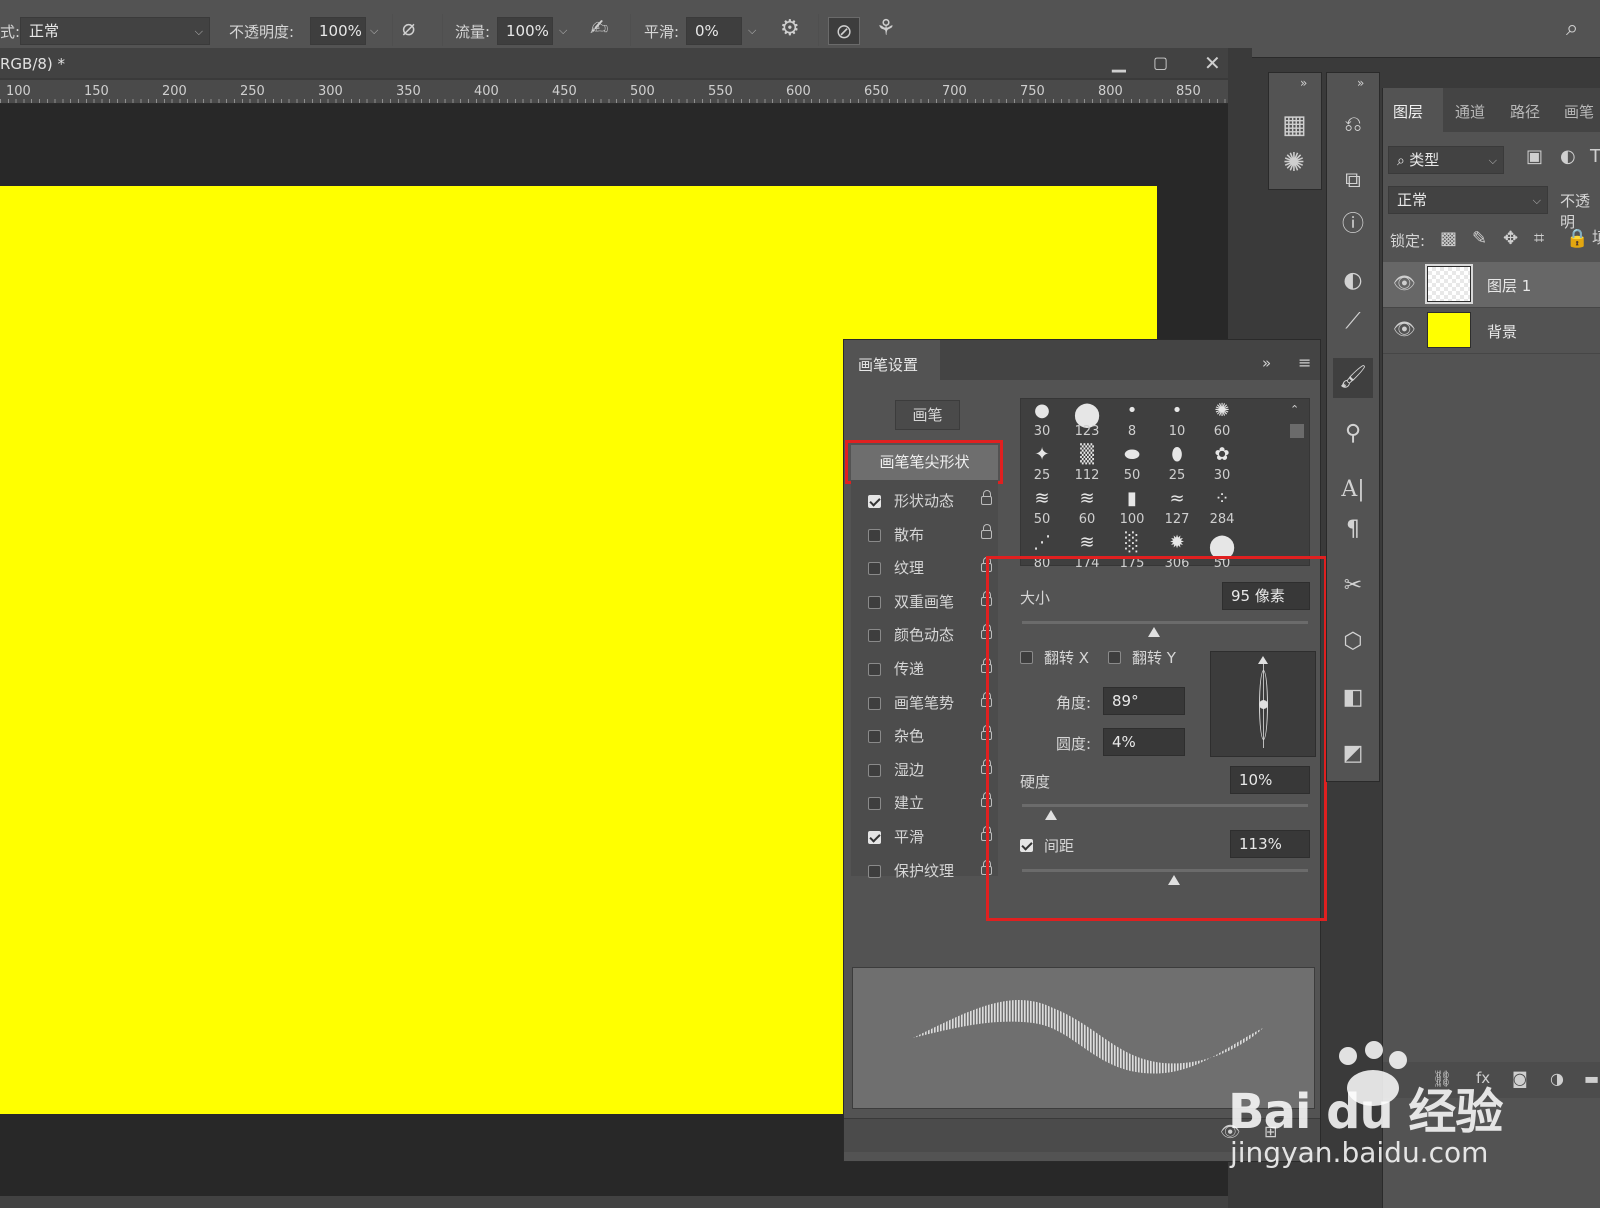 This screenshot has width=1600, height=1208. What do you see at coordinates (32, 64) in the screenshot?
I see `document-tab-title: RGB/8) *` at bounding box center [32, 64].